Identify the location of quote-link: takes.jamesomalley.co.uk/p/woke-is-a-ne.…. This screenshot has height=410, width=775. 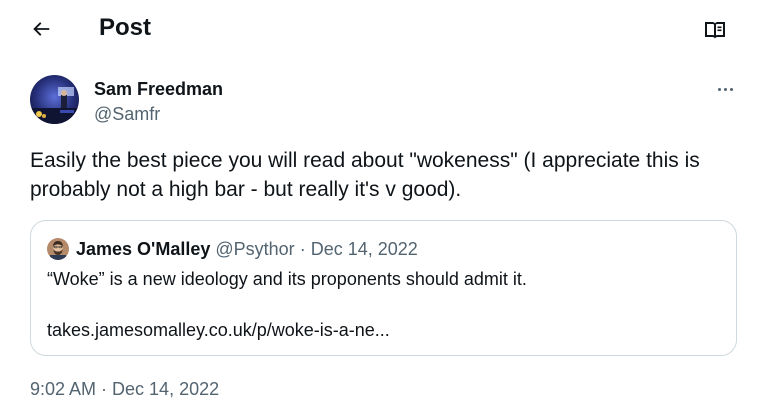
(218, 330).